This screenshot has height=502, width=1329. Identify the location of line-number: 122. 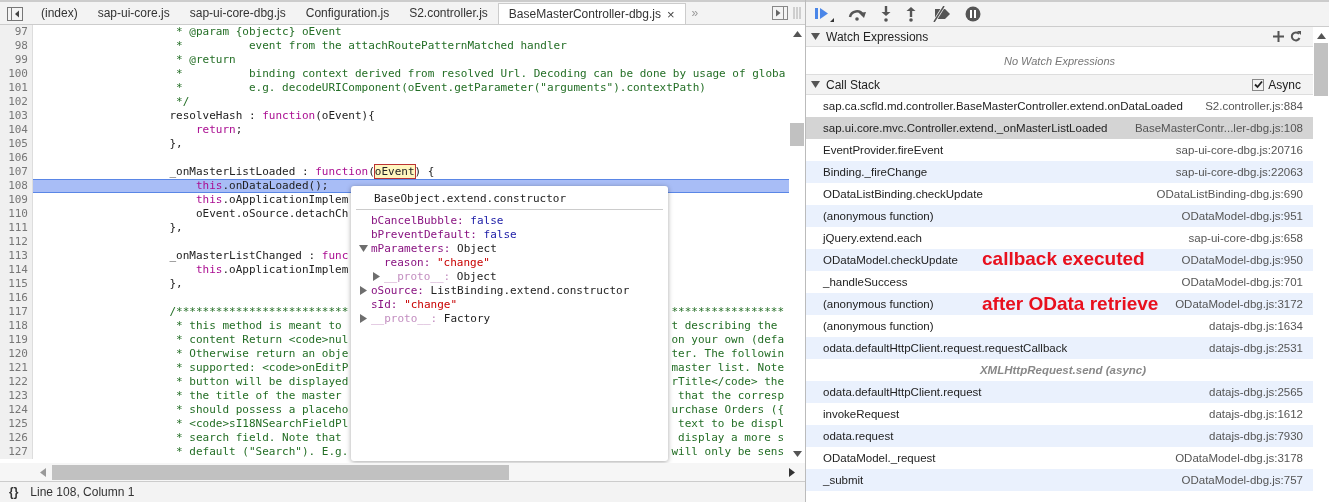
(16, 382).